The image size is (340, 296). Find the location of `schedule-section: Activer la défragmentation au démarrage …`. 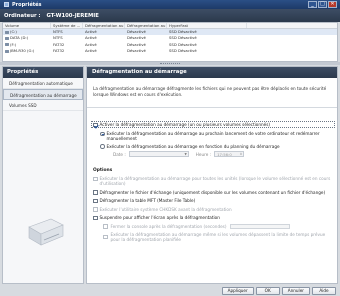

schedule-section: Activer la défragmentation au démarrage … is located at coordinates (213, 139).